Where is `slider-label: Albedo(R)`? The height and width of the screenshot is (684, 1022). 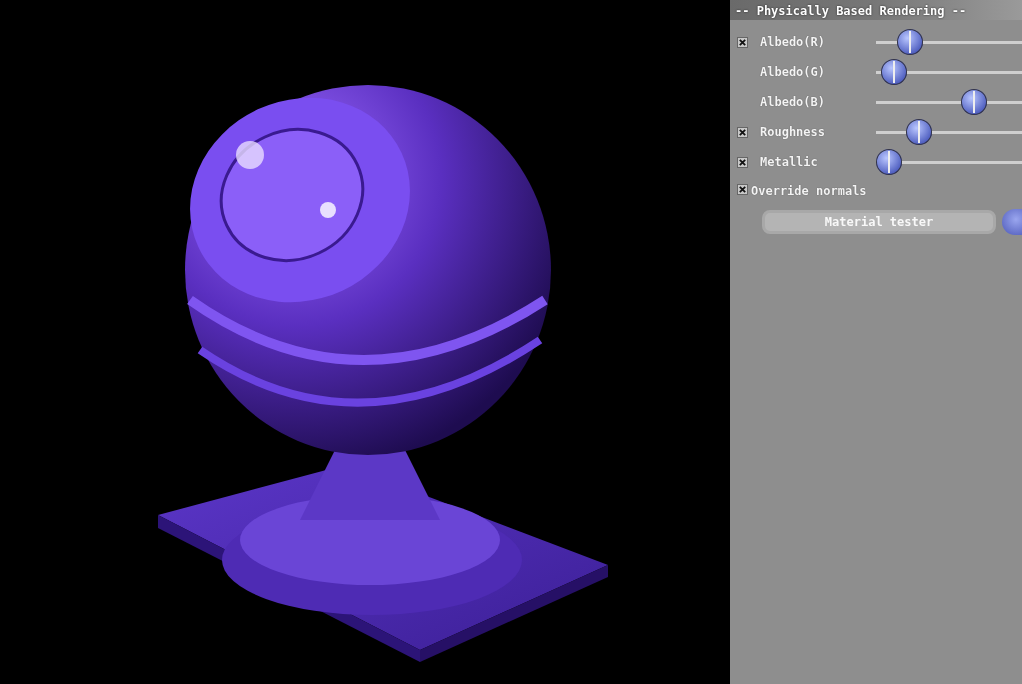 slider-label: Albedo(R) is located at coordinates (793, 42).